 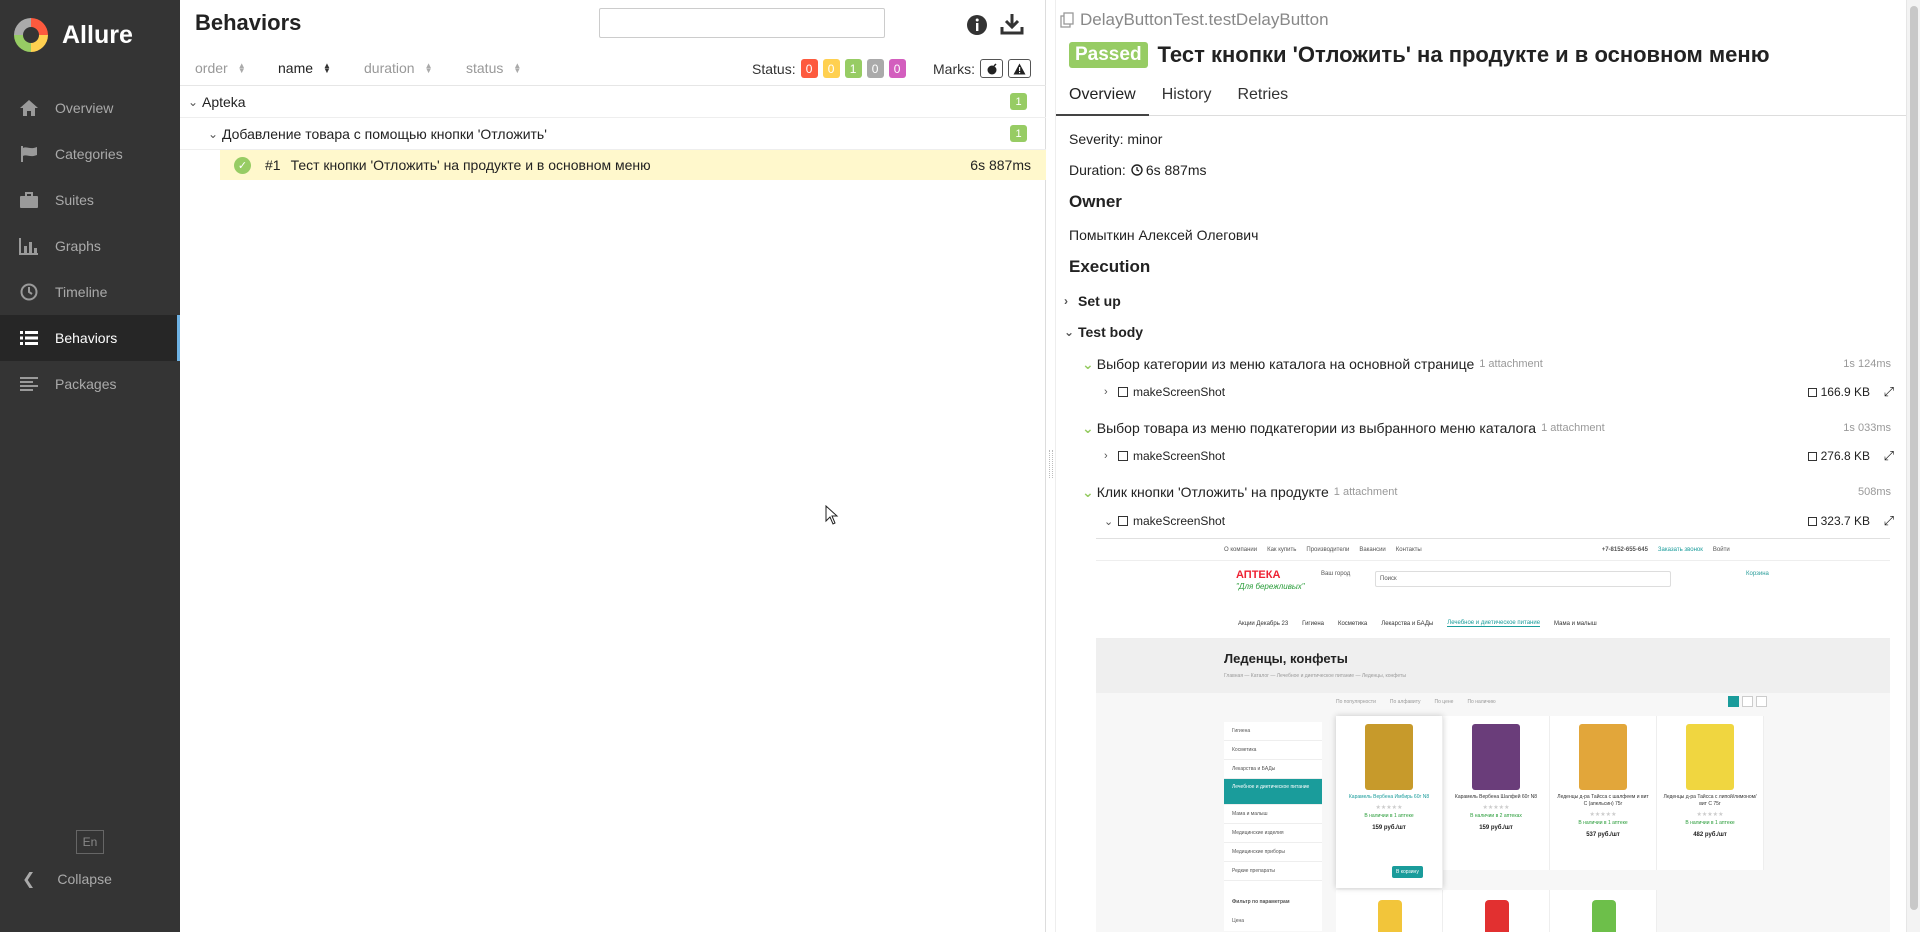 What do you see at coordinates (1757, 574) in the screenshot?
I see `shot-cart: Корзина` at bounding box center [1757, 574].